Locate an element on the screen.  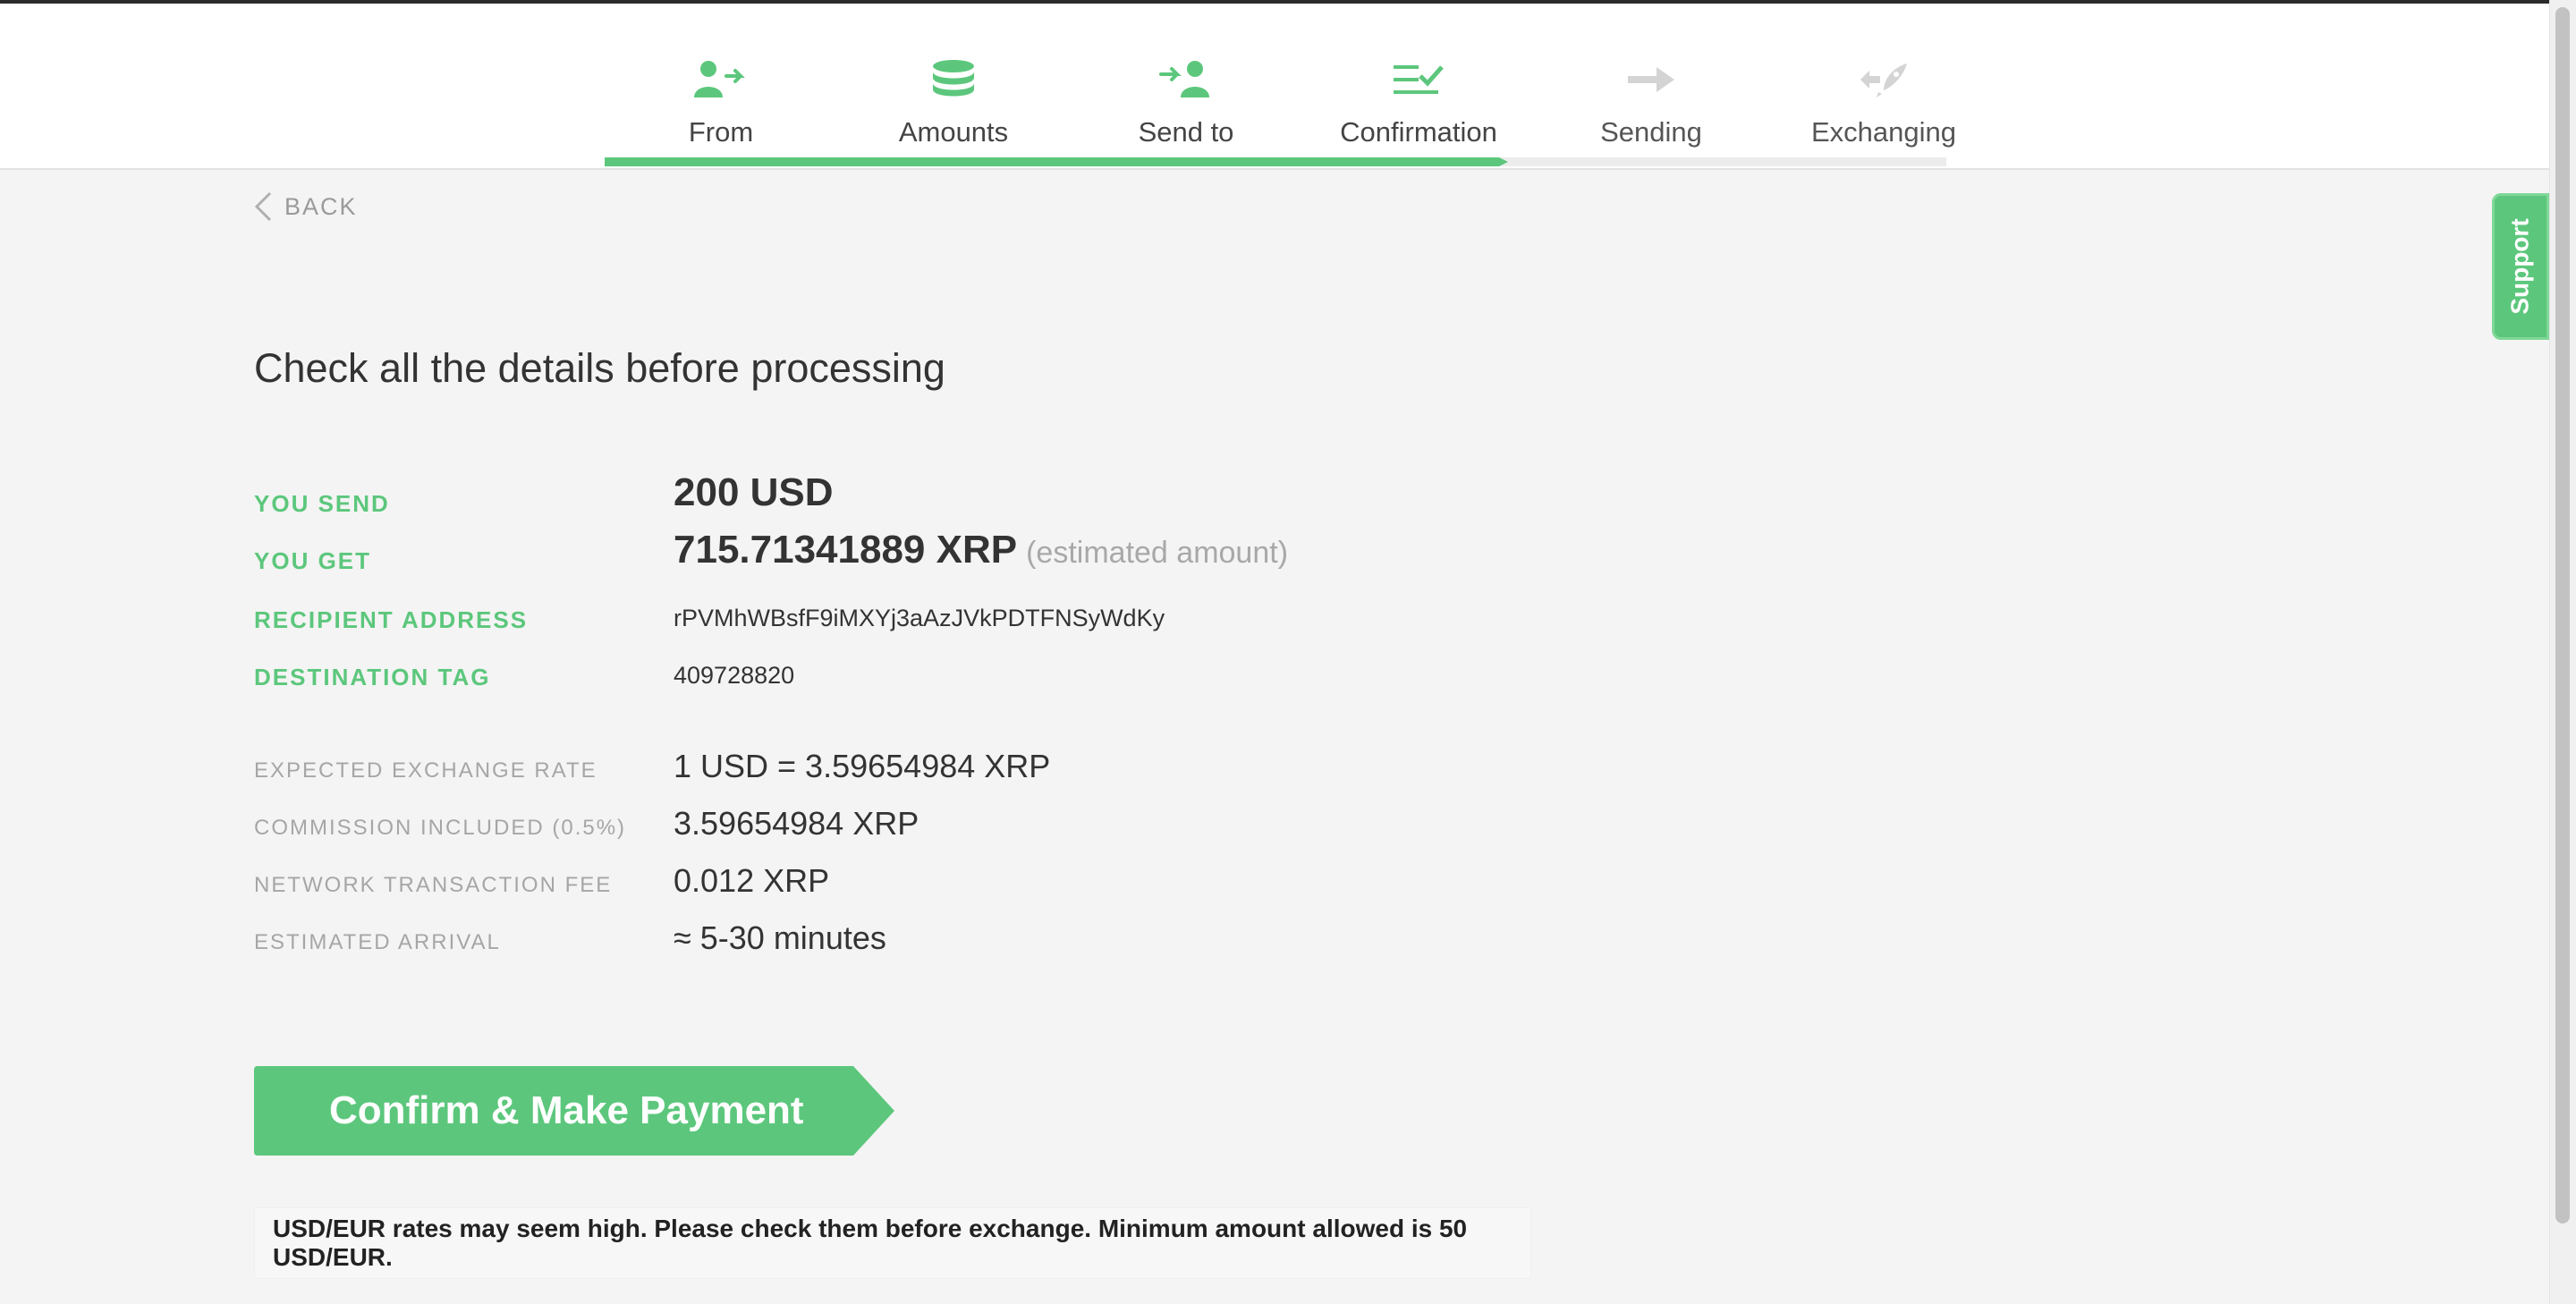
chevron-left-icon is located at coordinates (263, 206).